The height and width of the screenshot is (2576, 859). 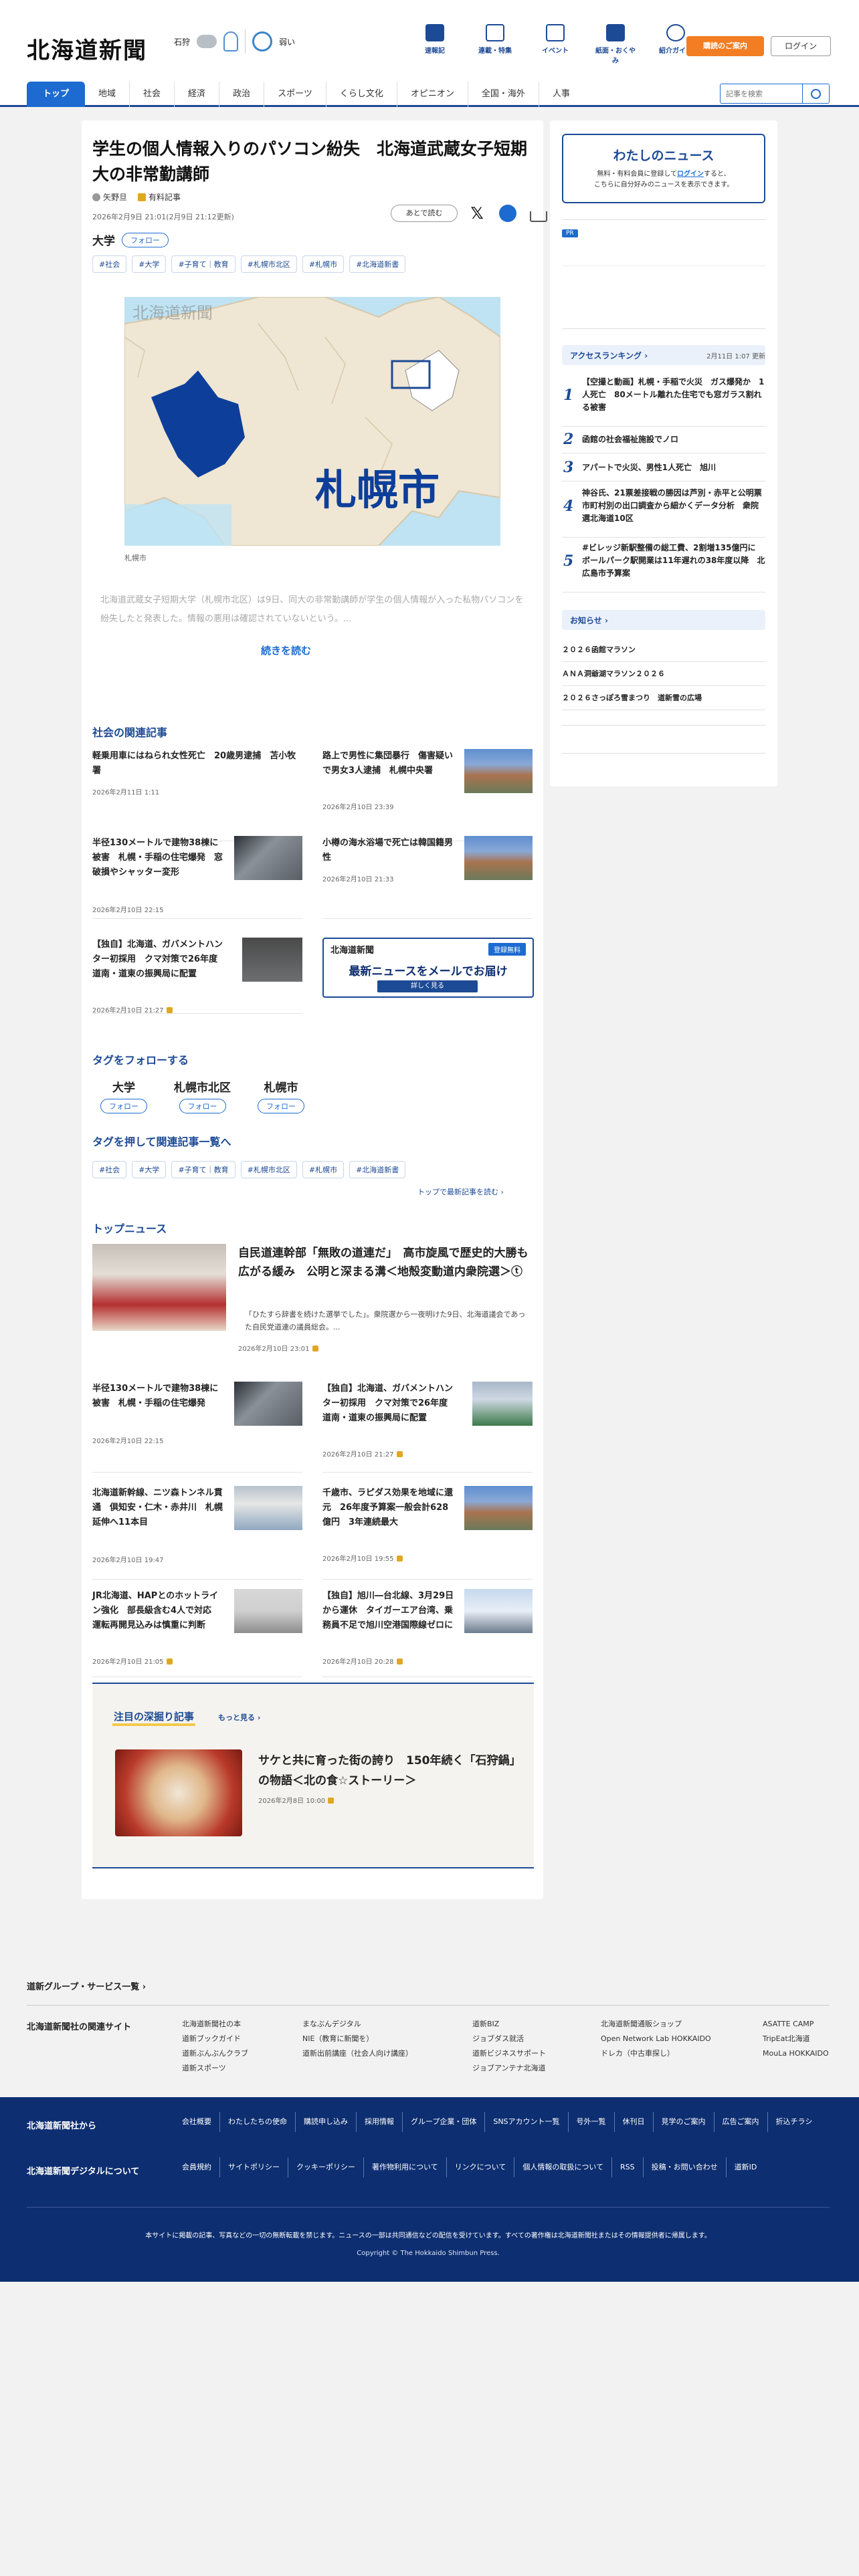 I want to click on footer-link: TripEat北海道, so click(x=796, y=2039).